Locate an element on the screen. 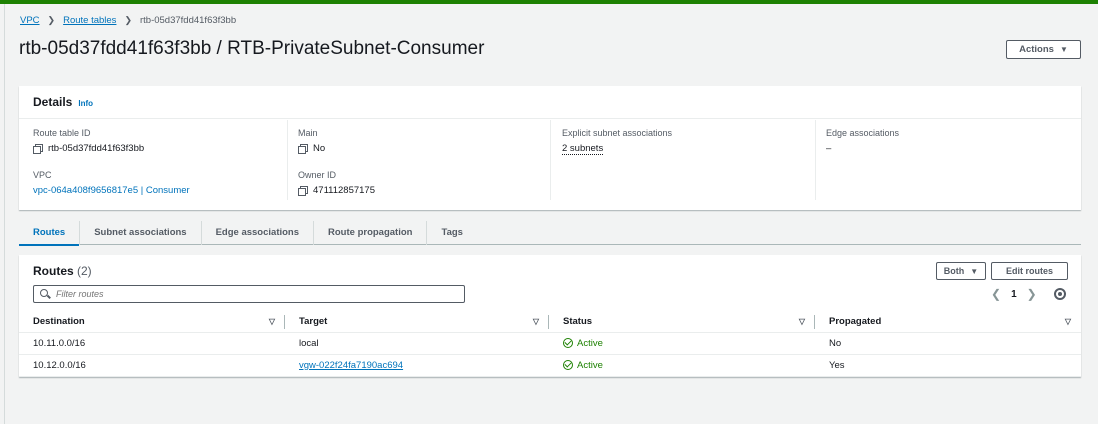 This screenshot has width=1098, height=424. tab-edge-associations: Edge associations is located at coordinates (258, 232).